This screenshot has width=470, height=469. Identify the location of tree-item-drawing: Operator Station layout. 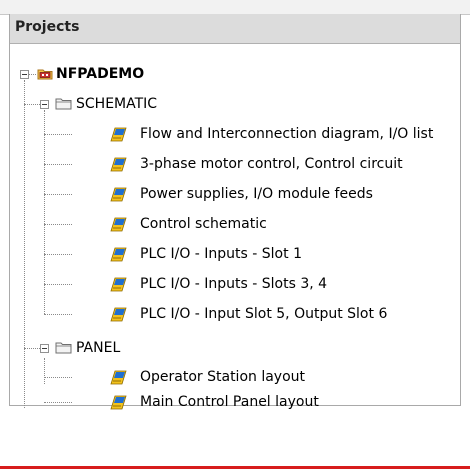
(222, 377).